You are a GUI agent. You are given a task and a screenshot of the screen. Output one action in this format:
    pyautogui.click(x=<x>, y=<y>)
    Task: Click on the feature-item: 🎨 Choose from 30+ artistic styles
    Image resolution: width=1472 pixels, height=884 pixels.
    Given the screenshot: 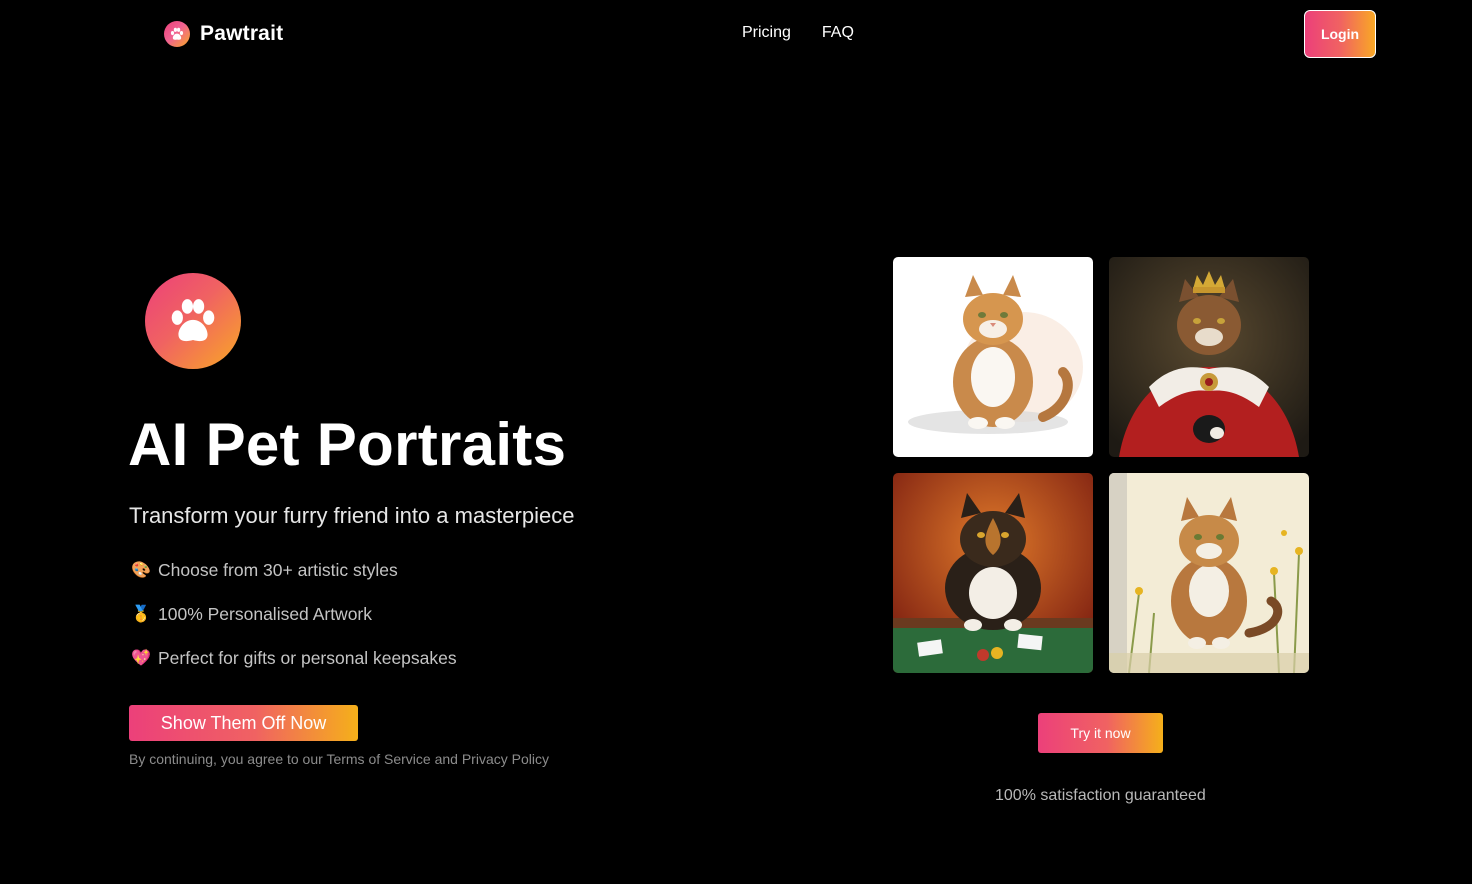 What is the action you would take?
    pyautogui.click(x=294, y=570)
    